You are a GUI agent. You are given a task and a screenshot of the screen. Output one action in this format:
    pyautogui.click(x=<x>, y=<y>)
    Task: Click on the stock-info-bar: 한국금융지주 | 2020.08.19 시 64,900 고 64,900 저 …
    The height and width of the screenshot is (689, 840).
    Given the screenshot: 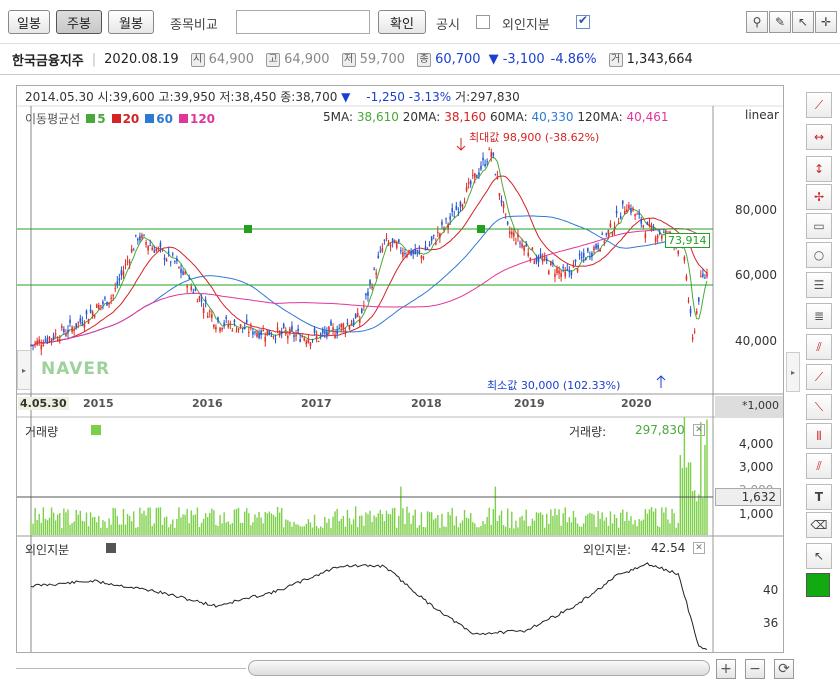 What is the action you would take?
    pyautogui.click(x=420, y=60)
    